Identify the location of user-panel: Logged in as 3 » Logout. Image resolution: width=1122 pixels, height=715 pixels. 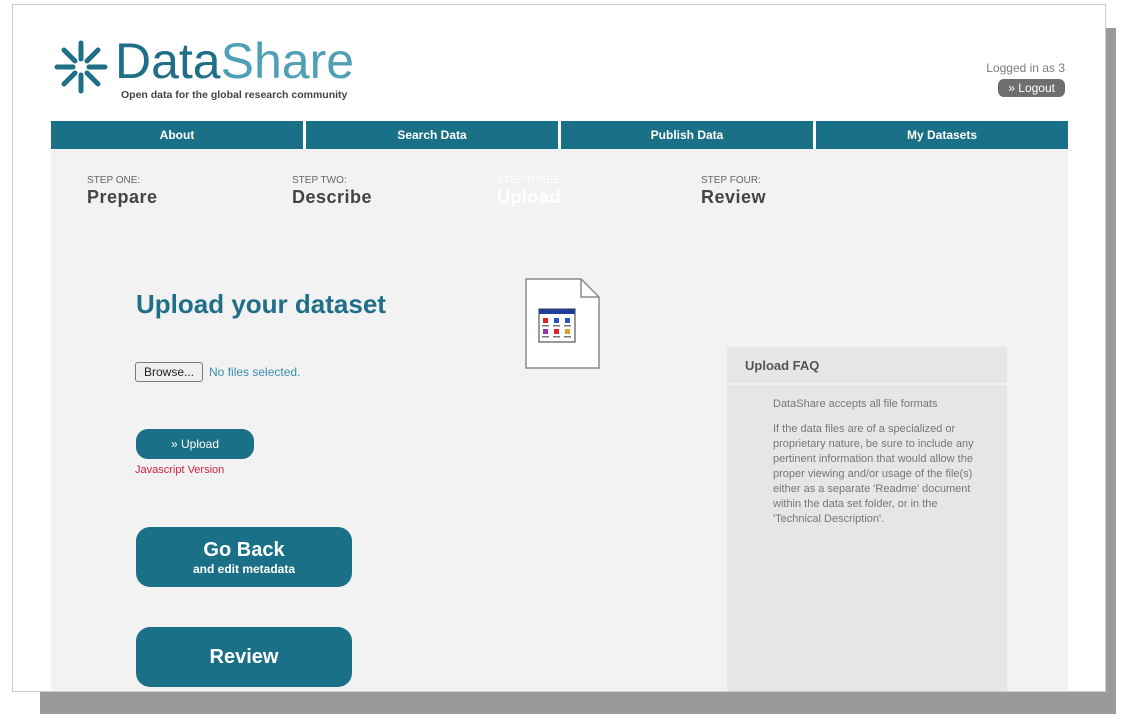
(1025, 79).